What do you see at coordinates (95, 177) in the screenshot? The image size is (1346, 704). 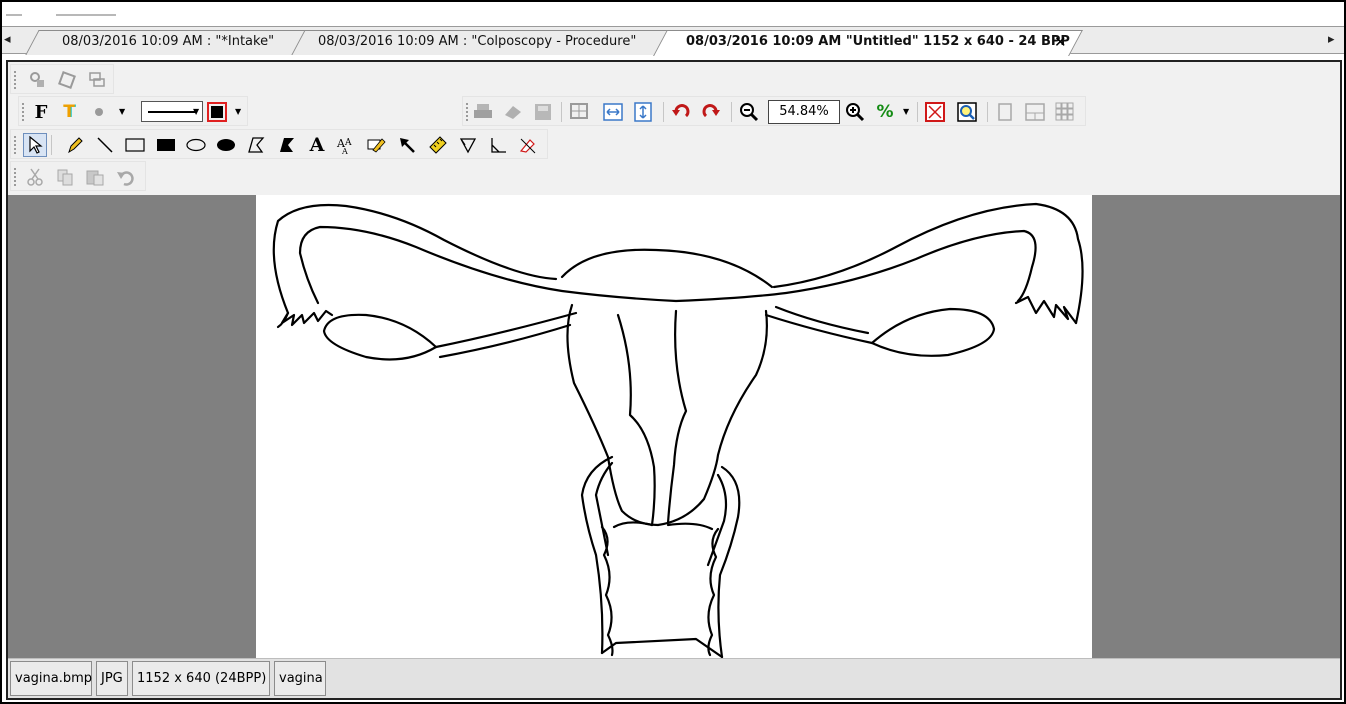 I see `paste-icon` at bounding box center [95, 177].